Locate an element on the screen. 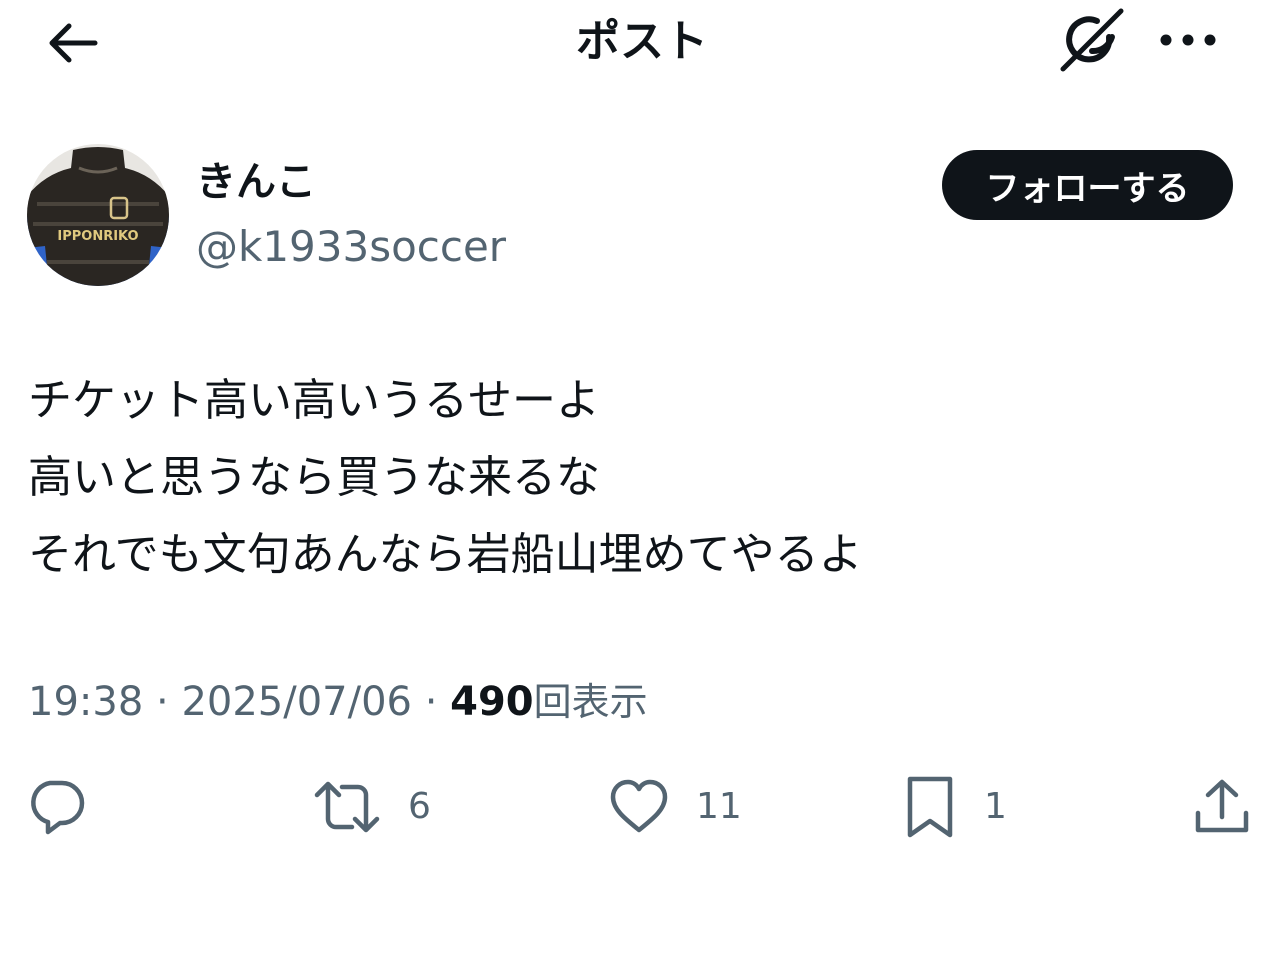 The height and width of the screenshot is (954, 1284). avatar-shirt-text: IPPONRIKO is located at coordinates (97, 236).